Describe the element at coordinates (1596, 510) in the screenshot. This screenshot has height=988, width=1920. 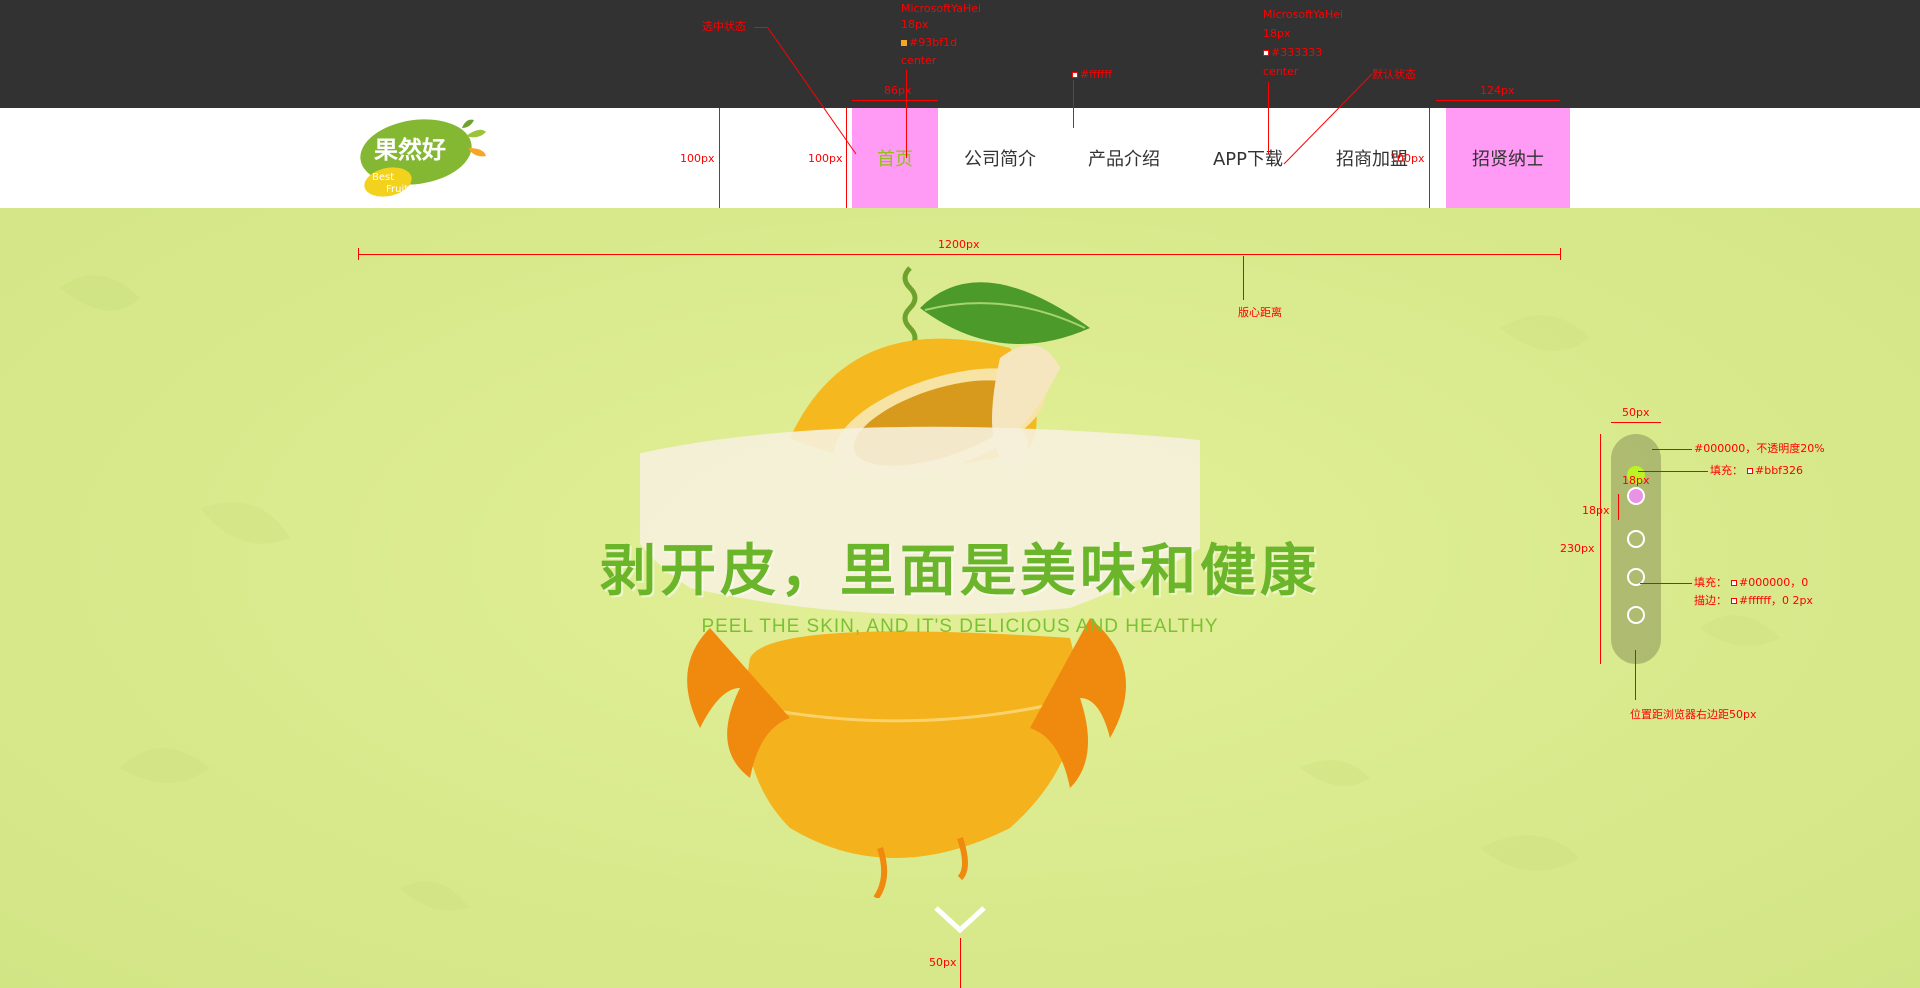
I see `ann-height-18: 18px` at that location.